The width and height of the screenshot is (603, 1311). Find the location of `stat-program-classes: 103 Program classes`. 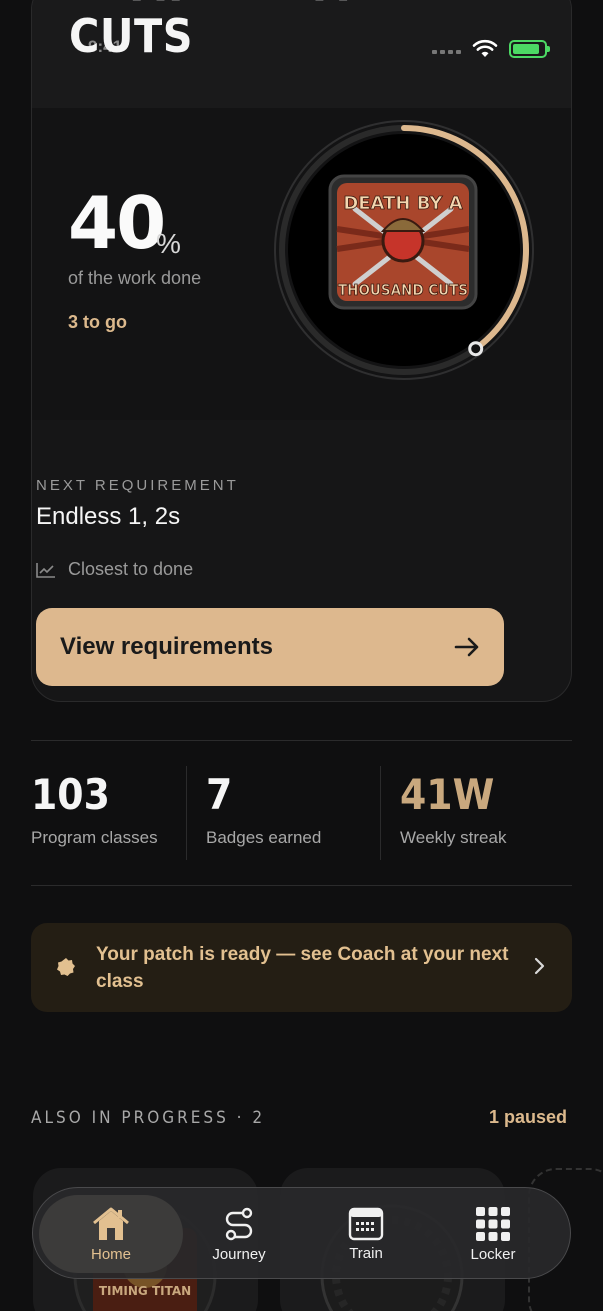

stat-program-classes: 103 Program classes is located at coordinates (94, 809).